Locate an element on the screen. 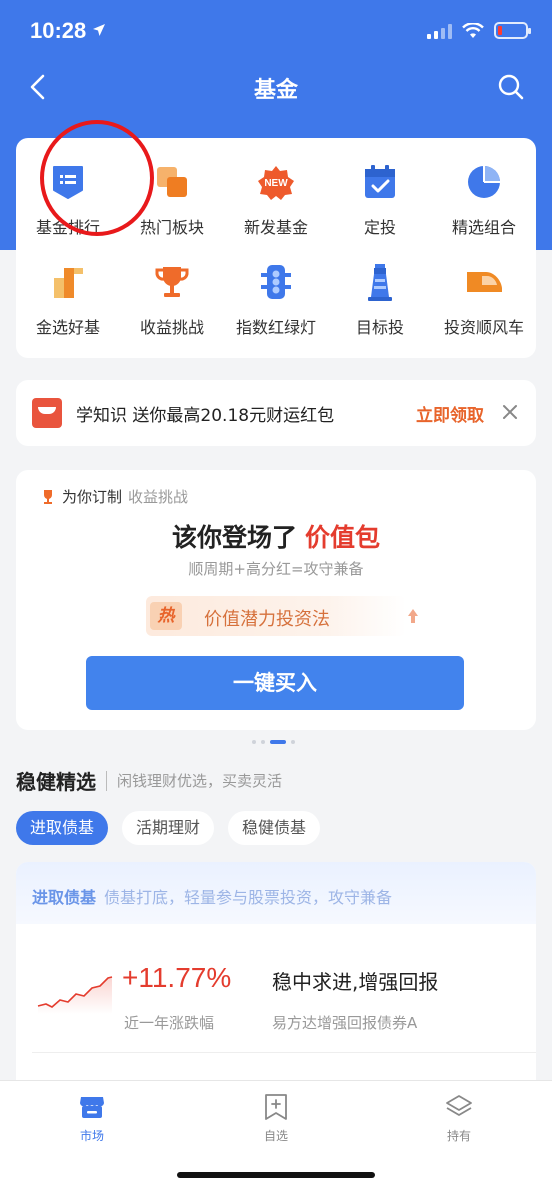 The width and height of the screenshot is (552, 1178). close-icon is located at coordinates (510, 412).